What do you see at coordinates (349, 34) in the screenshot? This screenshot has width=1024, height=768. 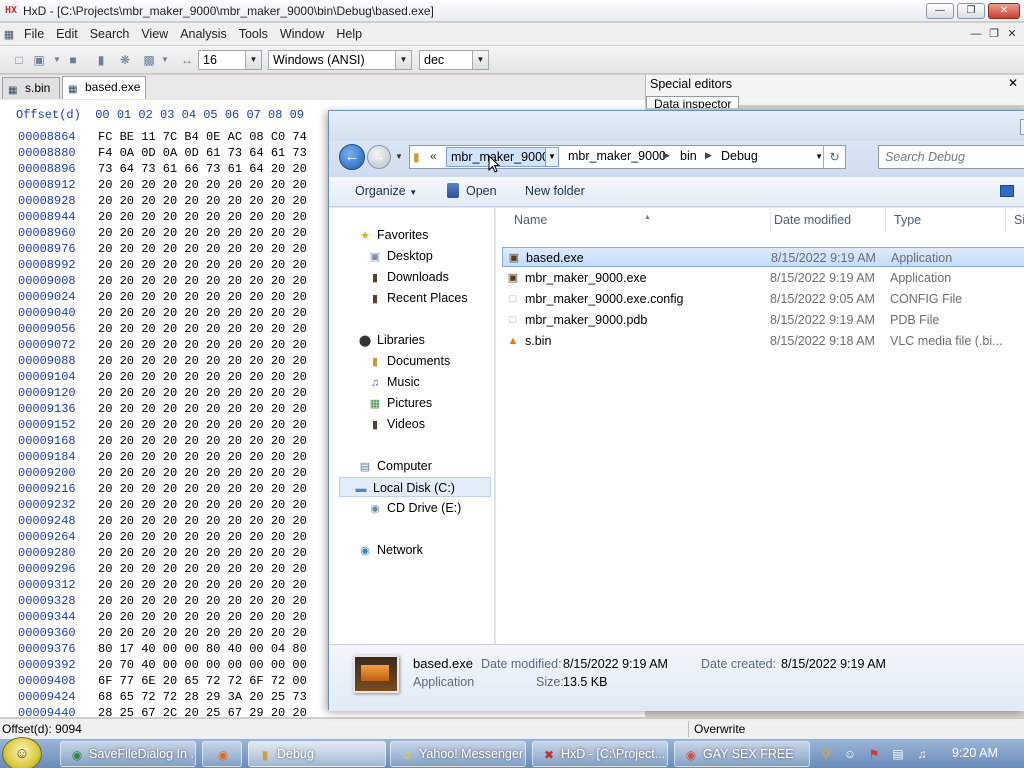 I see `menu-help: Help` at bounding box center [349, 34].